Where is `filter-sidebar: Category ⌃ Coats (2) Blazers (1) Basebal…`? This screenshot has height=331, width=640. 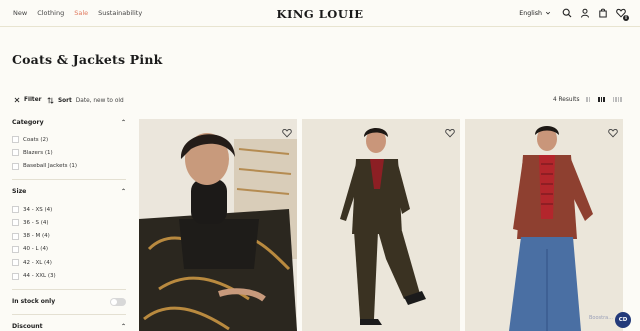
filter-sidebar: Category ⌃ Coats (2) Blazers (1) Basebal… is located at coordinates (69, 223).